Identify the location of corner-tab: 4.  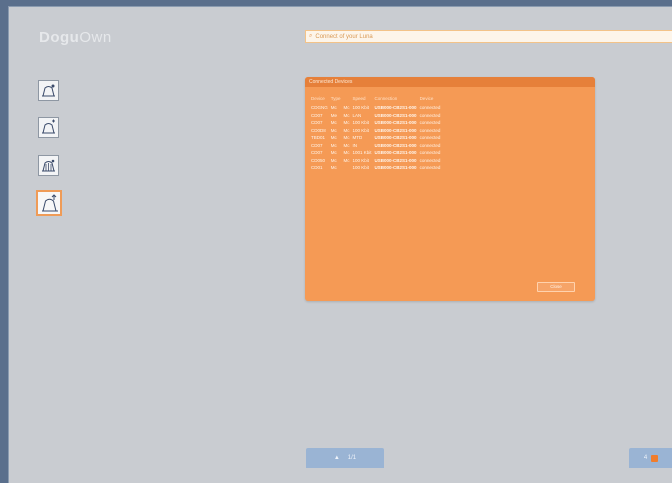
(650, 458).